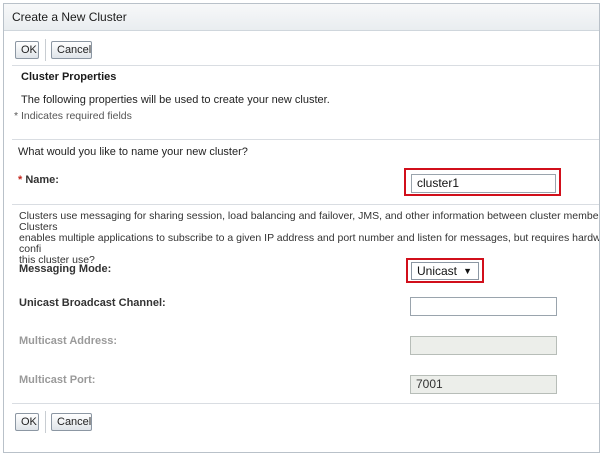 The width and height of the screenshot is (603, 456). I want to click on multicast-address-input, so click(483, 345).